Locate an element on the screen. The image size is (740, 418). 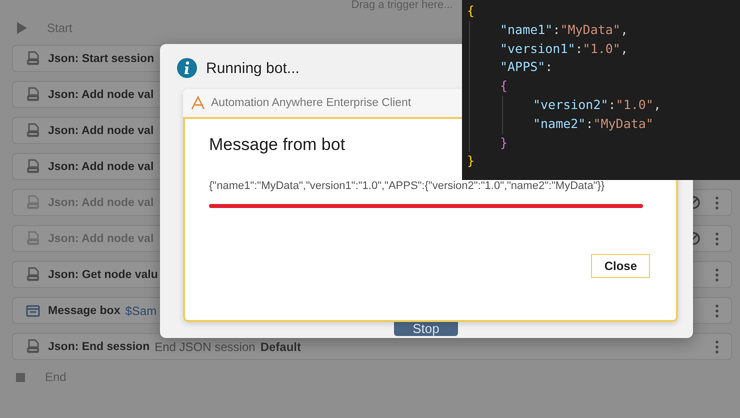
message-text: {"name1":"MyData","version1":"1.0","APPS":{"version2":"1.0","name2":"MyData"}} is located at coordinates (407, 186).